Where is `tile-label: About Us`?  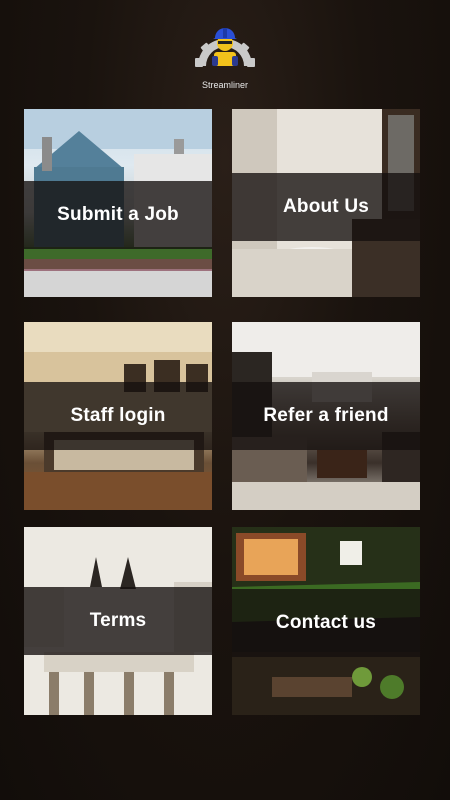 tile-label: About Us is located at coordinates (326, 206).